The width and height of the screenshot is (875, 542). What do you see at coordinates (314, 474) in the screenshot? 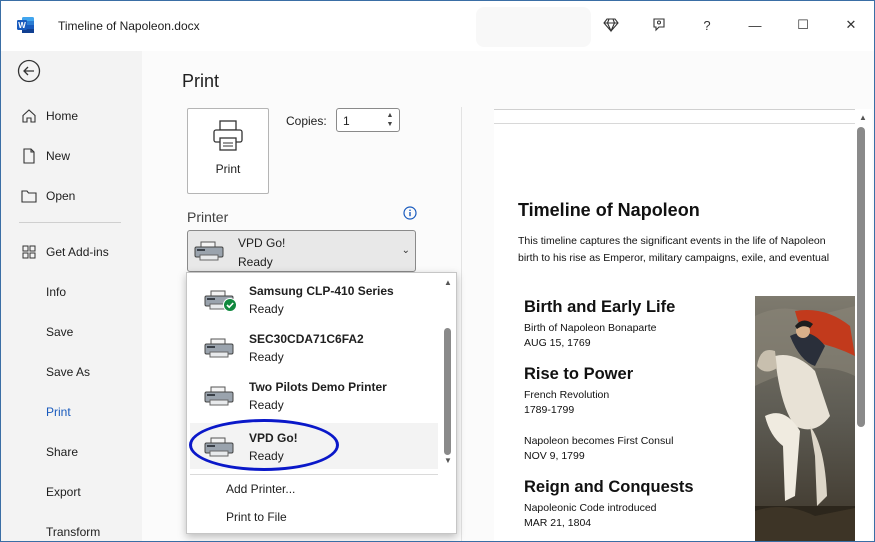
I see `printer-list-divider` at bounding box center [314, 474].